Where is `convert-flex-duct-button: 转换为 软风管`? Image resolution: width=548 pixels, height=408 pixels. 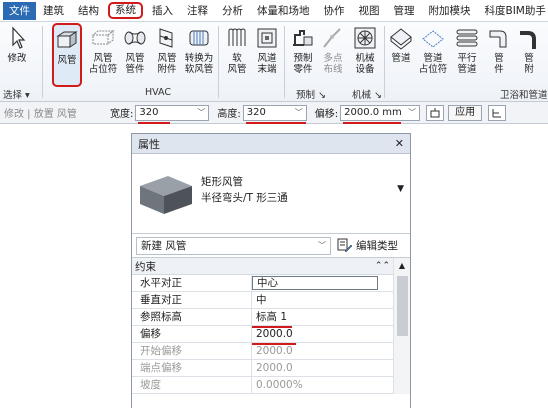
convert-flex-duct-button: 转换为 软风管 is located at coordinates (199, 50).